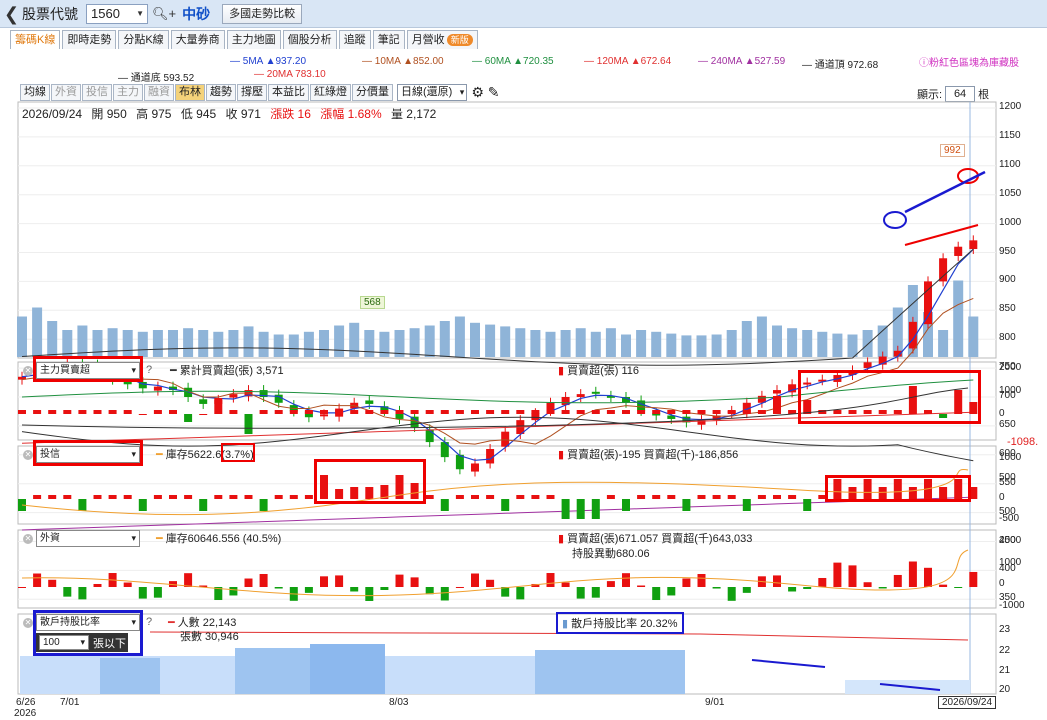  Describe the element at coordinates (653, 455) in the screenshot. I see `panel2-netbuy-text: 買賣超(張)-195 買賣超(千)-186,856` at that location.